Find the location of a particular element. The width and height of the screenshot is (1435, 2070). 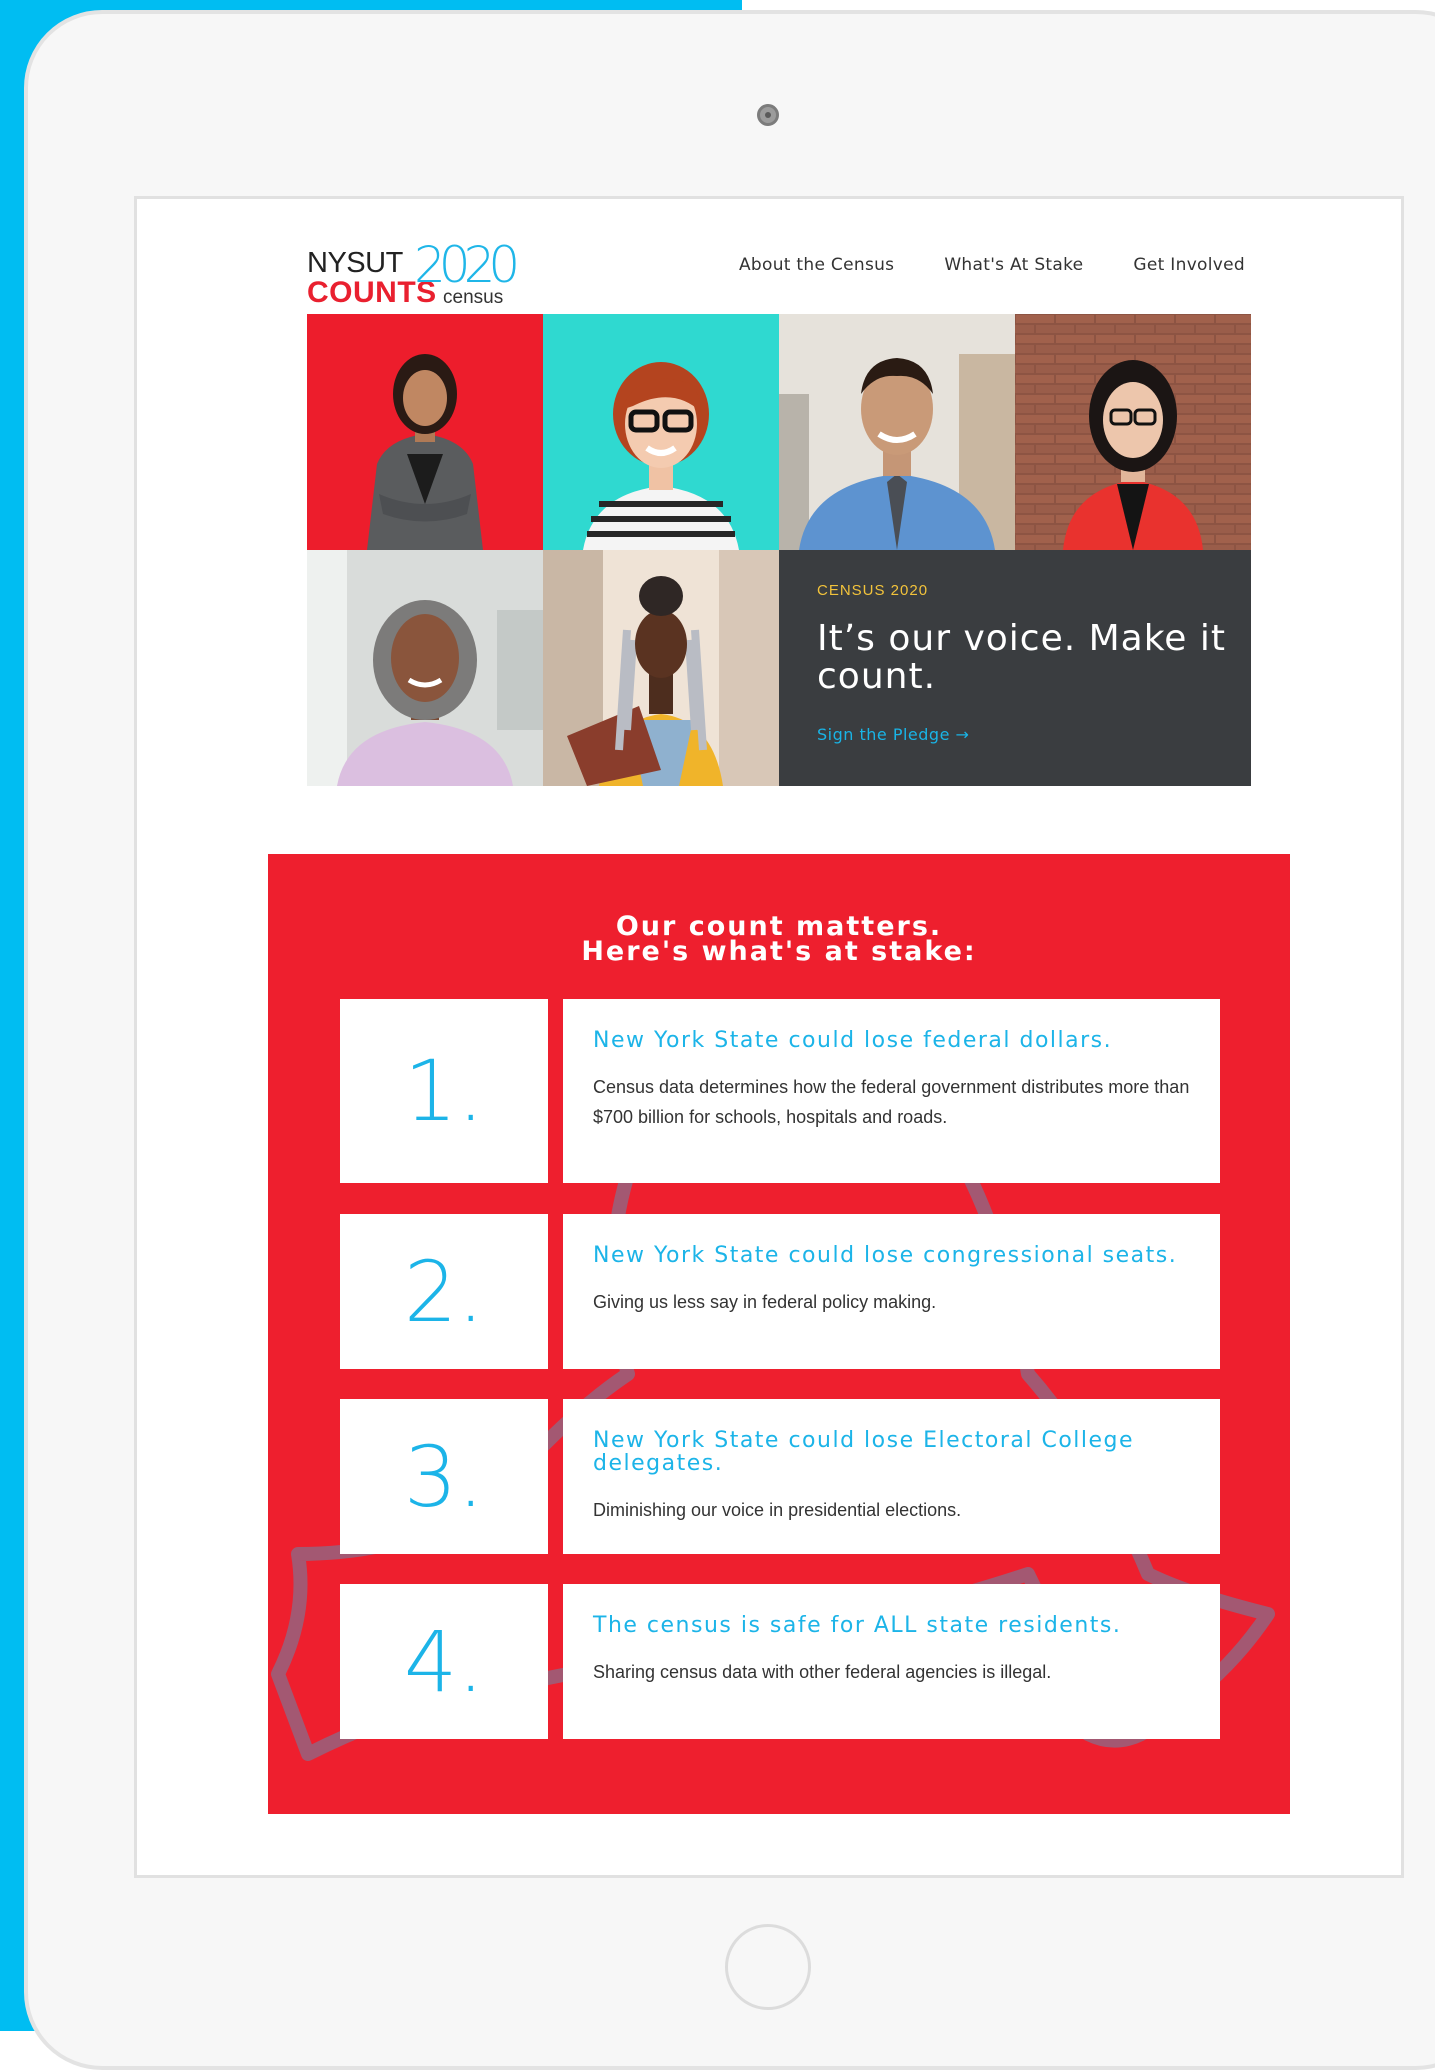

nav-about-census: About the Census is located at coordinates (816, 265).